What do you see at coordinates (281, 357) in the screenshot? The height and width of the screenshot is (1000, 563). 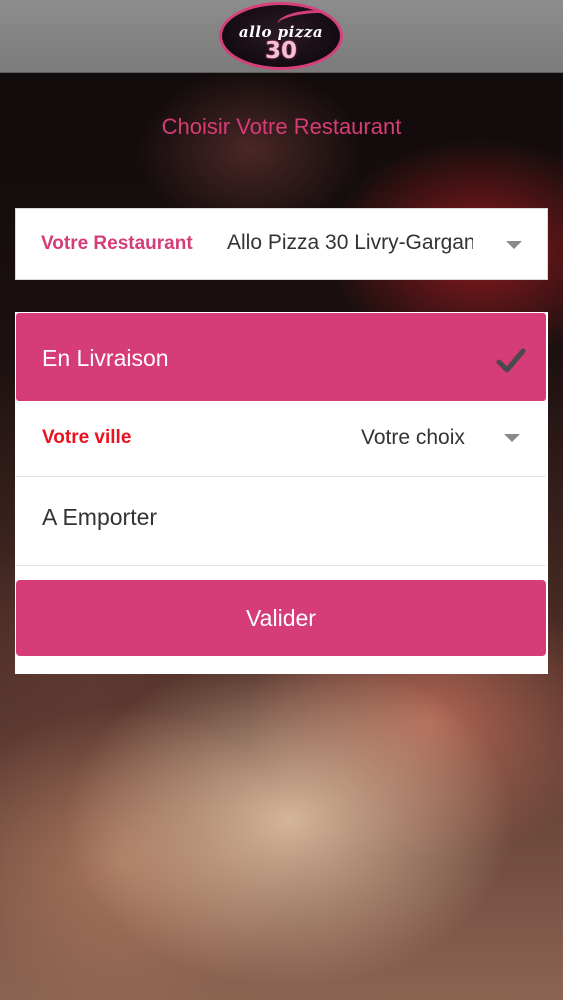 I see `option-en-livraison: En Livraison` at bounding box center [281, 357].